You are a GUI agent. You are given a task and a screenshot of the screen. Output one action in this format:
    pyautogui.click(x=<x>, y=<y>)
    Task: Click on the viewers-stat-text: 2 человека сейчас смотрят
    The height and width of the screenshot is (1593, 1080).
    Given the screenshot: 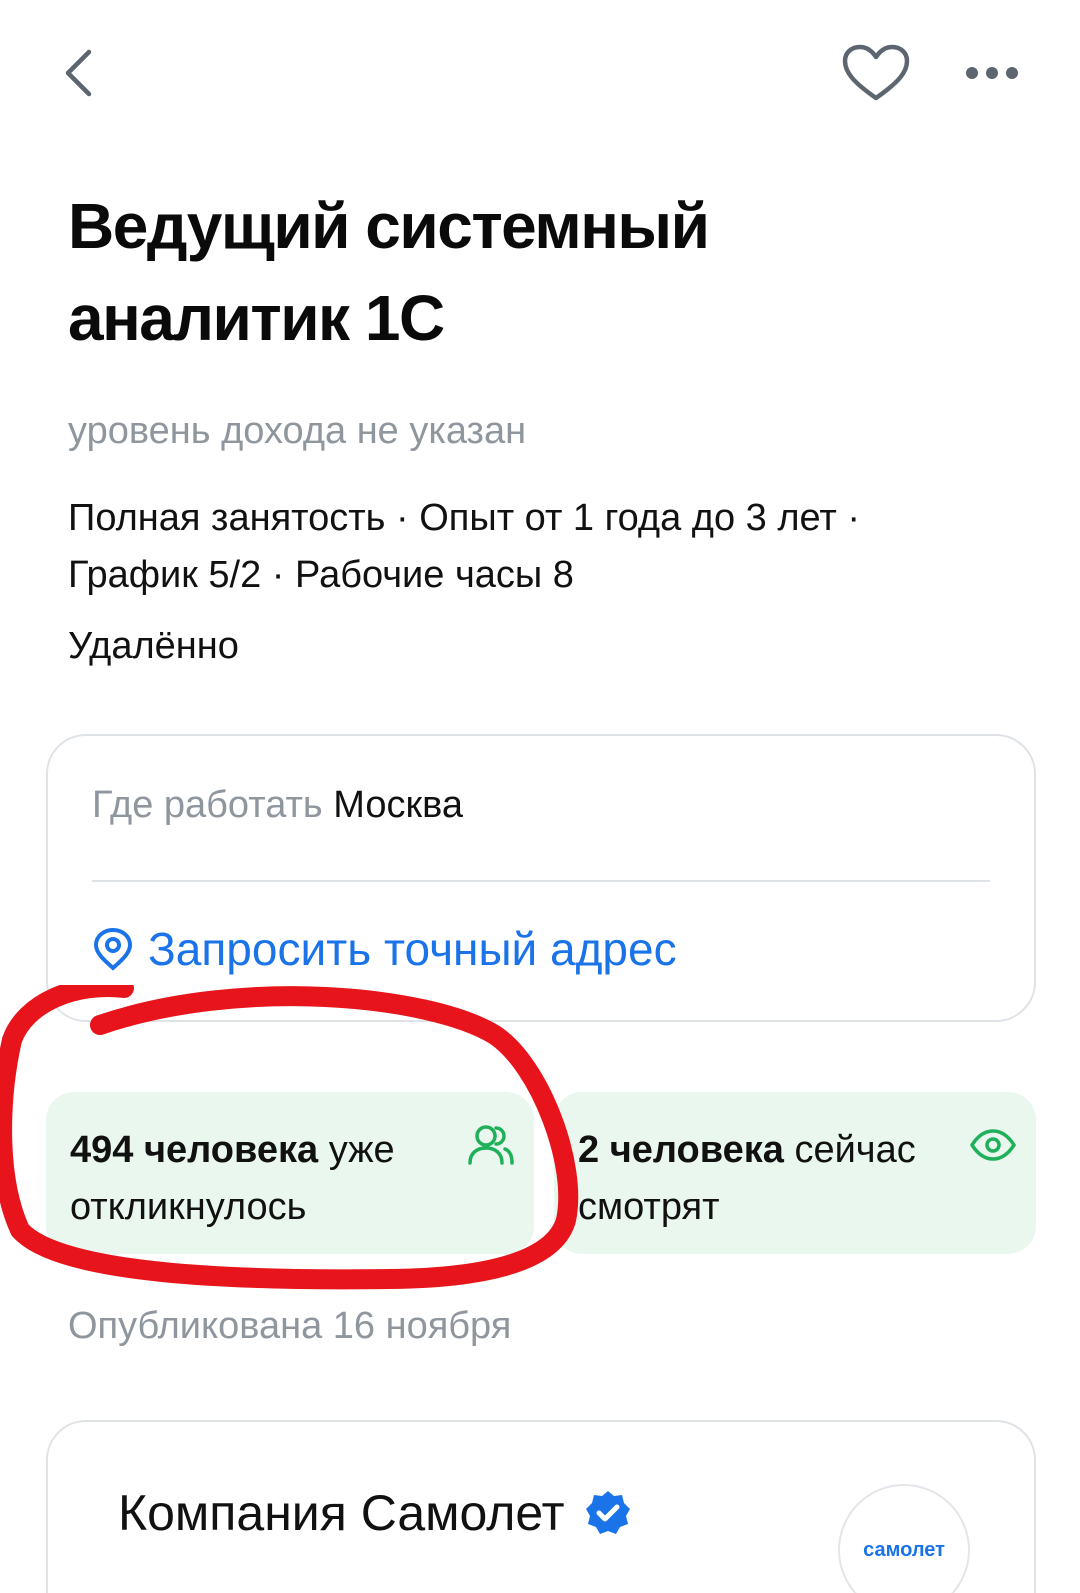 What is the action you would take?
    pyautogui.click(x=773, y=1179)
    